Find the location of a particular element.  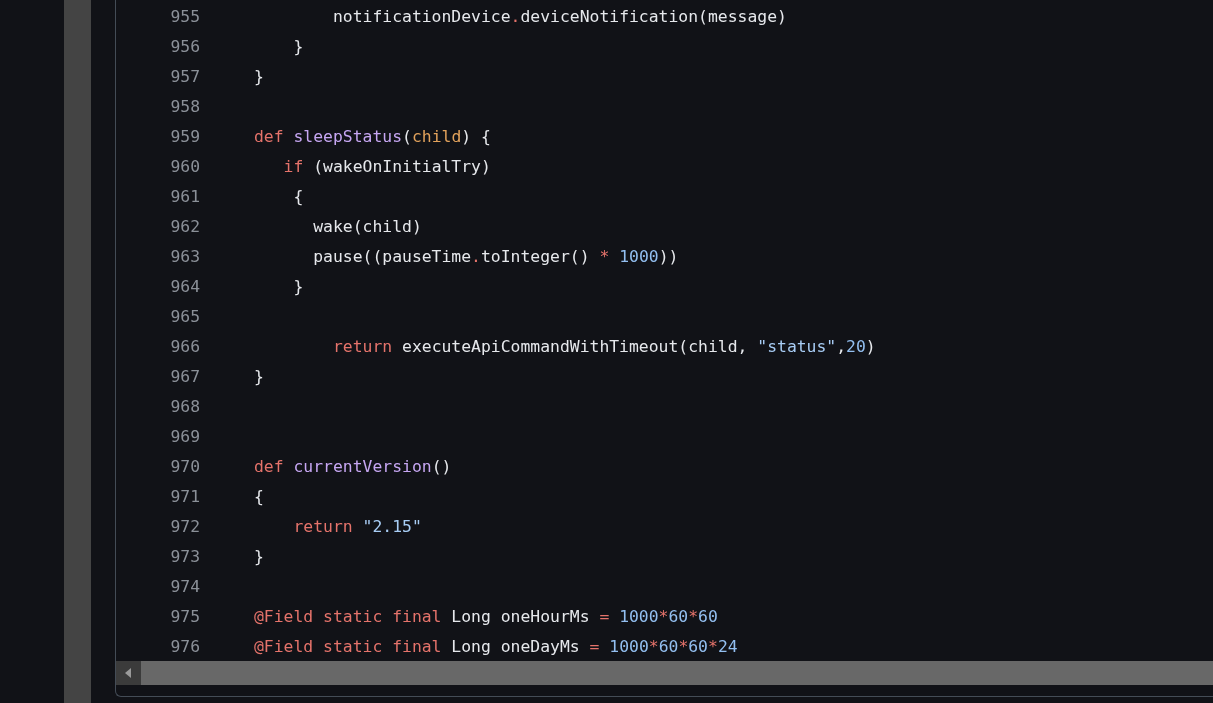

code-line: @Field static final Long oneDayMs = 1000*60*60*24 is located at coordinates (496, 646).